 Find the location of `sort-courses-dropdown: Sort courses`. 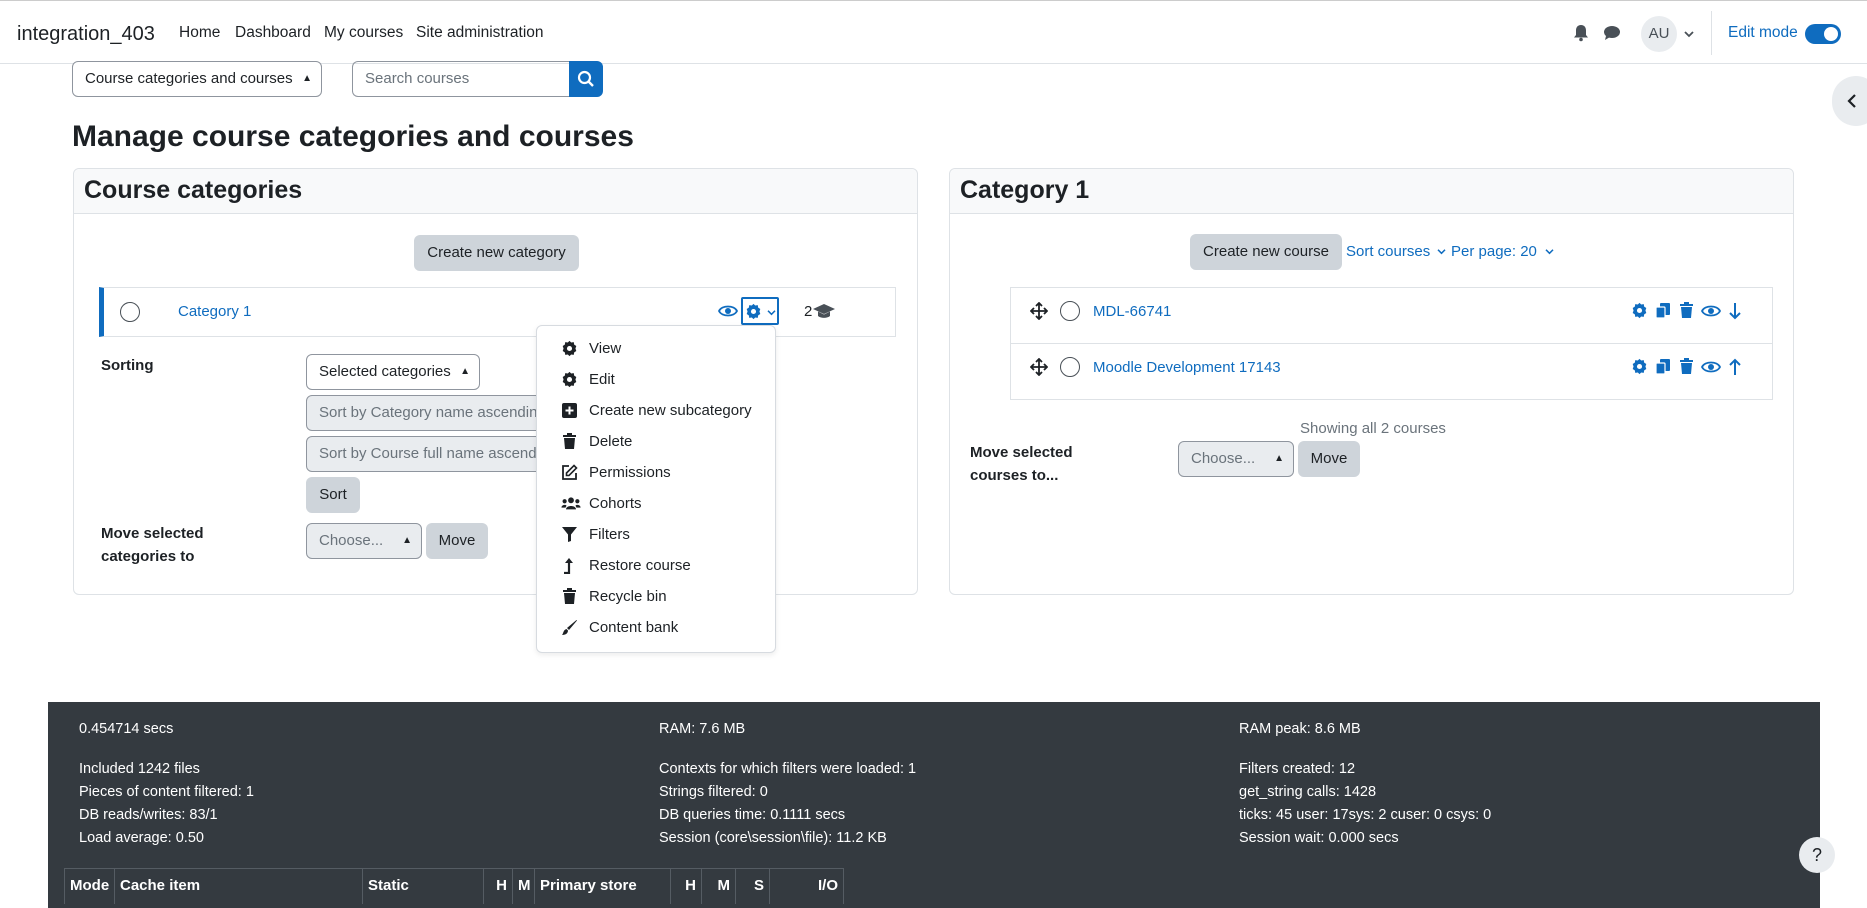

sort-courses-dropdown: Sort courses is located at coordinates (1388, 251).